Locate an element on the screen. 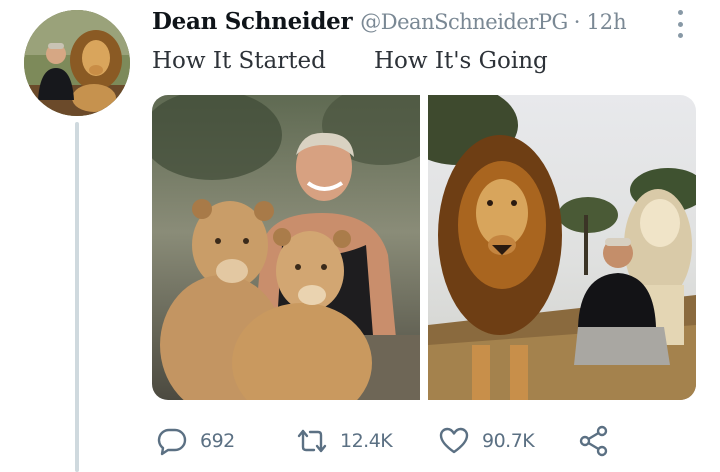 This screenshot has height=472, width=720. thread-line is located at coordinates (77, 297).